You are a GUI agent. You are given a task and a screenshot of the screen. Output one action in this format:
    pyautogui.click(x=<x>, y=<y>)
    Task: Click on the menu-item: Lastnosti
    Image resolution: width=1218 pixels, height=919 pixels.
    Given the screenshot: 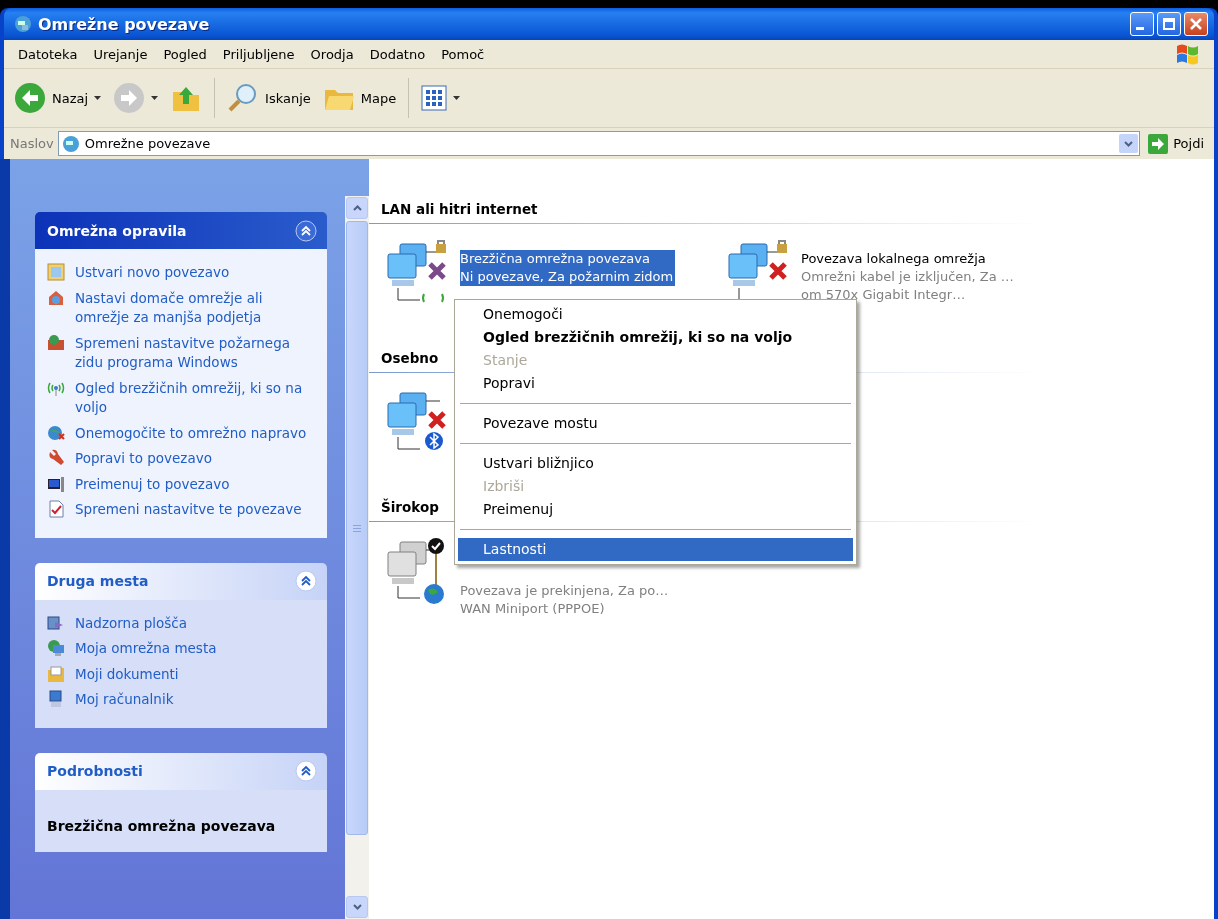 What is the action you would take?
    pyautogui.click(x=655, y=549)
    